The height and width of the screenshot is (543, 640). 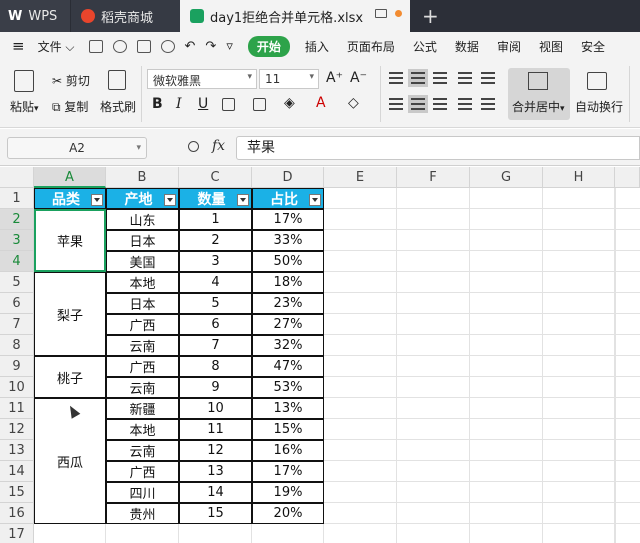 I want to click on underline-icon: U, so click(x=203, y=104).